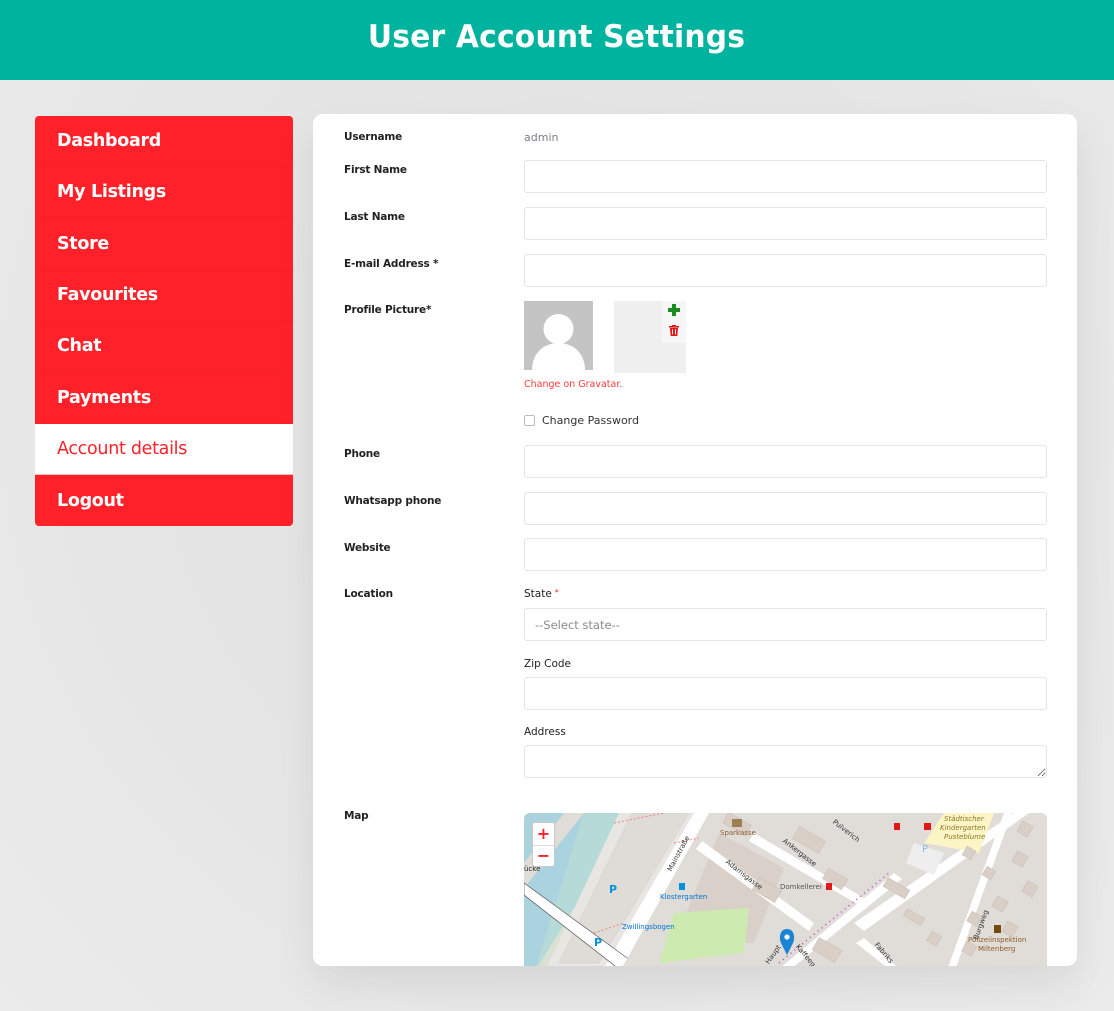 The width and height of the screenshot is (1114, 1011). Describe the element at coordinates (164, 244) in the screenshot. I see `sidebar-item-store: Store` at that location.